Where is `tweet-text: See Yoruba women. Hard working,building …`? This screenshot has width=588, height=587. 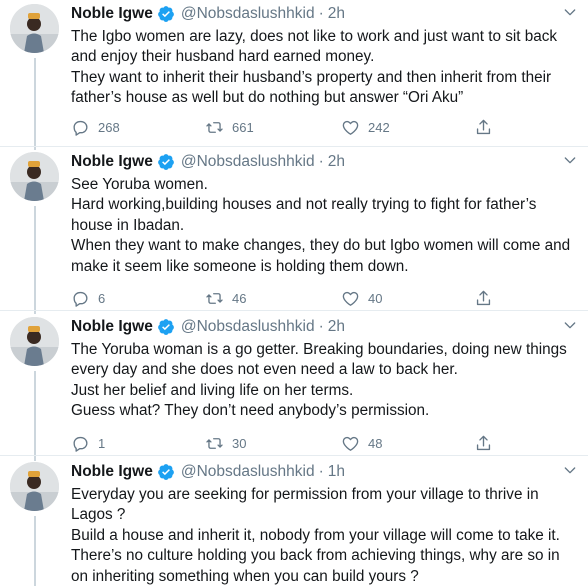
tweet-text: See Yoruba women. Hard working,building … is located at coordinates (321, 225).